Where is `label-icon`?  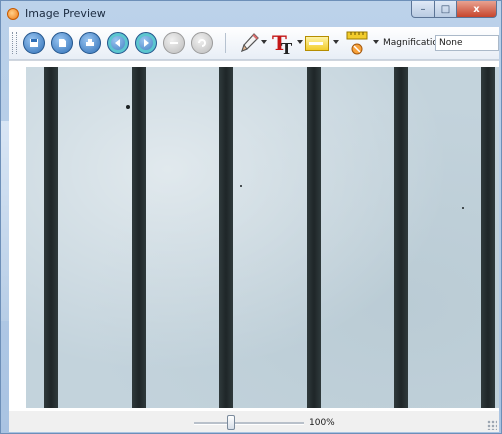
label-icon is located at coordinates (317, 43).